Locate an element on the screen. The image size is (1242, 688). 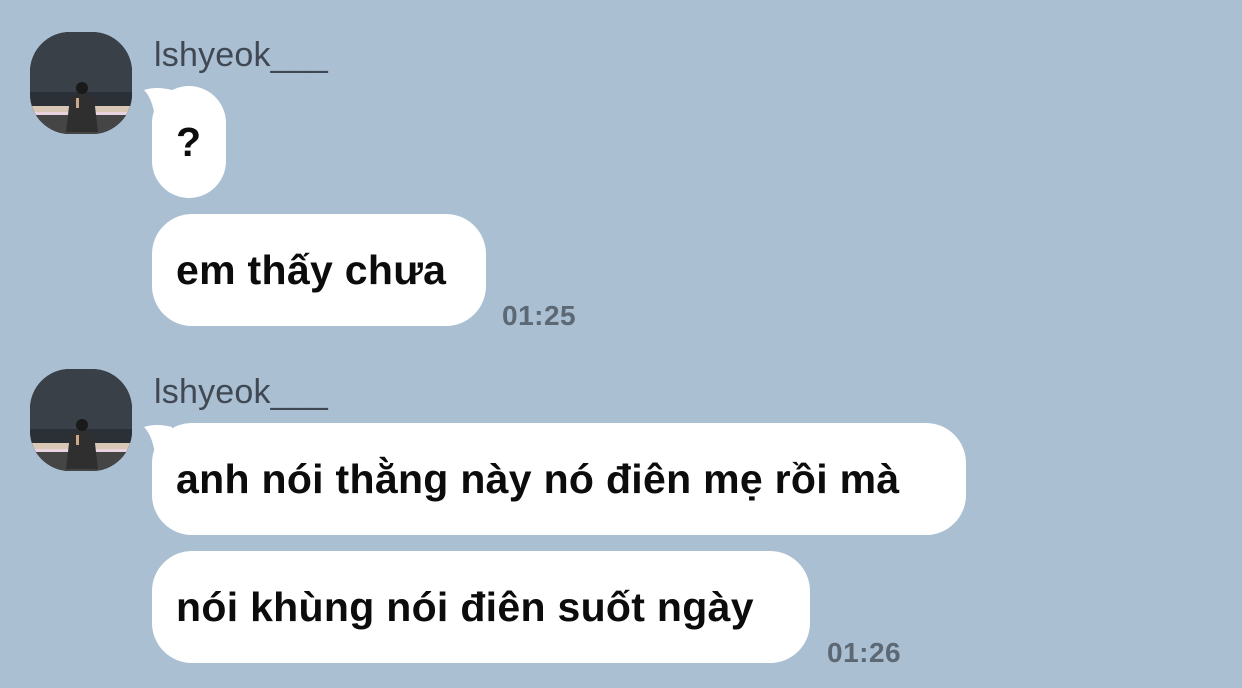
message-bubble: anh nói thằng này nó điên mẹ rồi mà is located at coordinates (559, 479).